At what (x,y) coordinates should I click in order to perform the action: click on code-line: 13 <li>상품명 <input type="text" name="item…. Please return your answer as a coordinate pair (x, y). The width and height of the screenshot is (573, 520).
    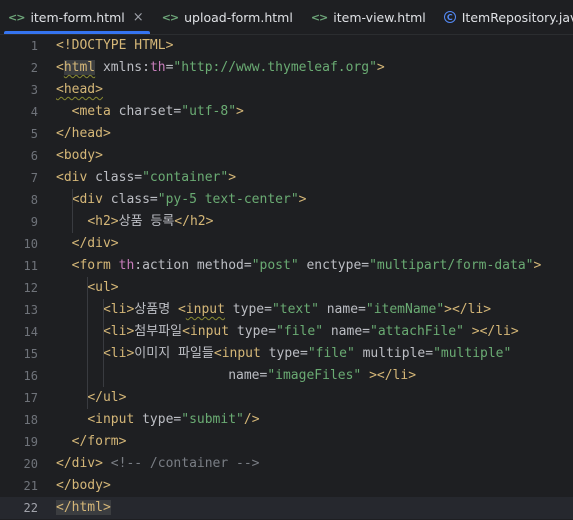
    Looking at the image, I should click on (286, 310).